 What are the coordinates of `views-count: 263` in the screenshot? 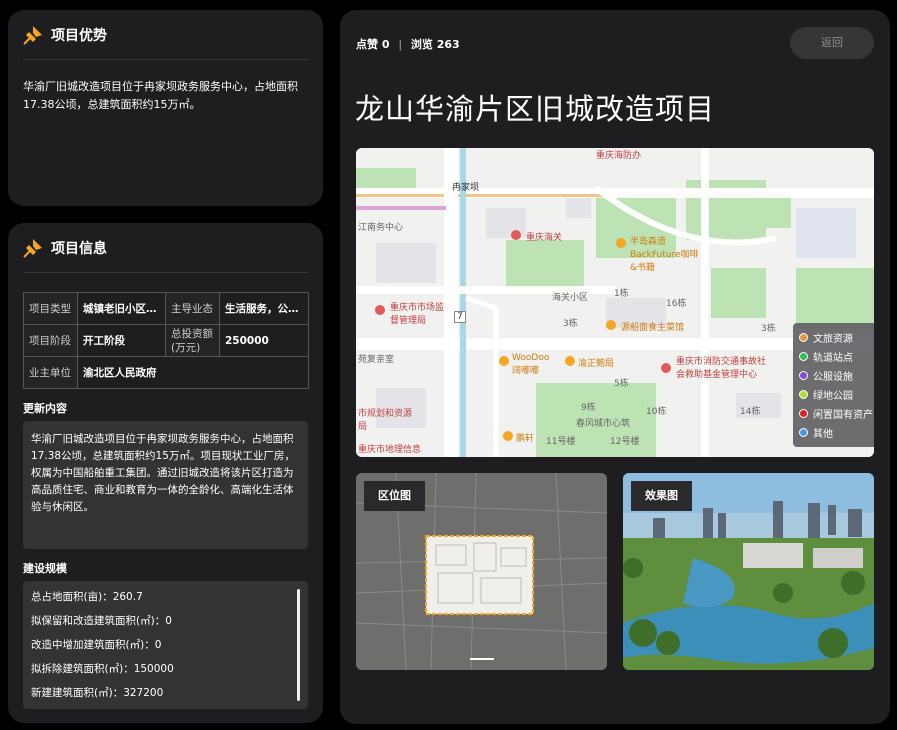 It's located at (448, 44).